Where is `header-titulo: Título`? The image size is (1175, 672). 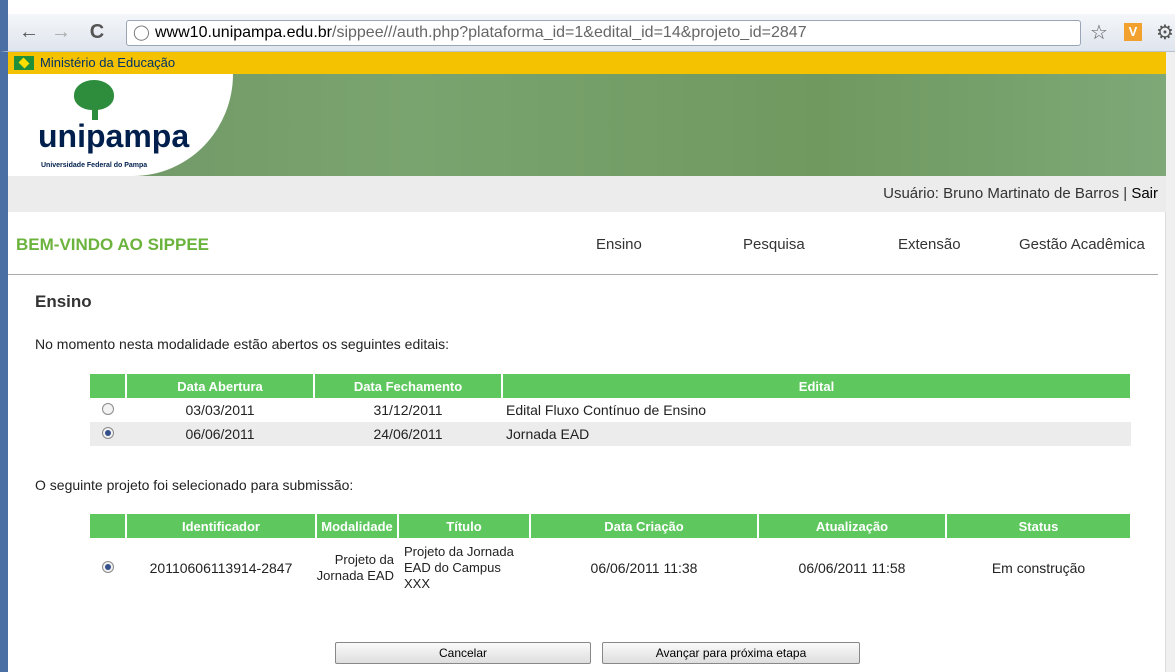 header-titulo: Título is located at coordinates (464, 526).